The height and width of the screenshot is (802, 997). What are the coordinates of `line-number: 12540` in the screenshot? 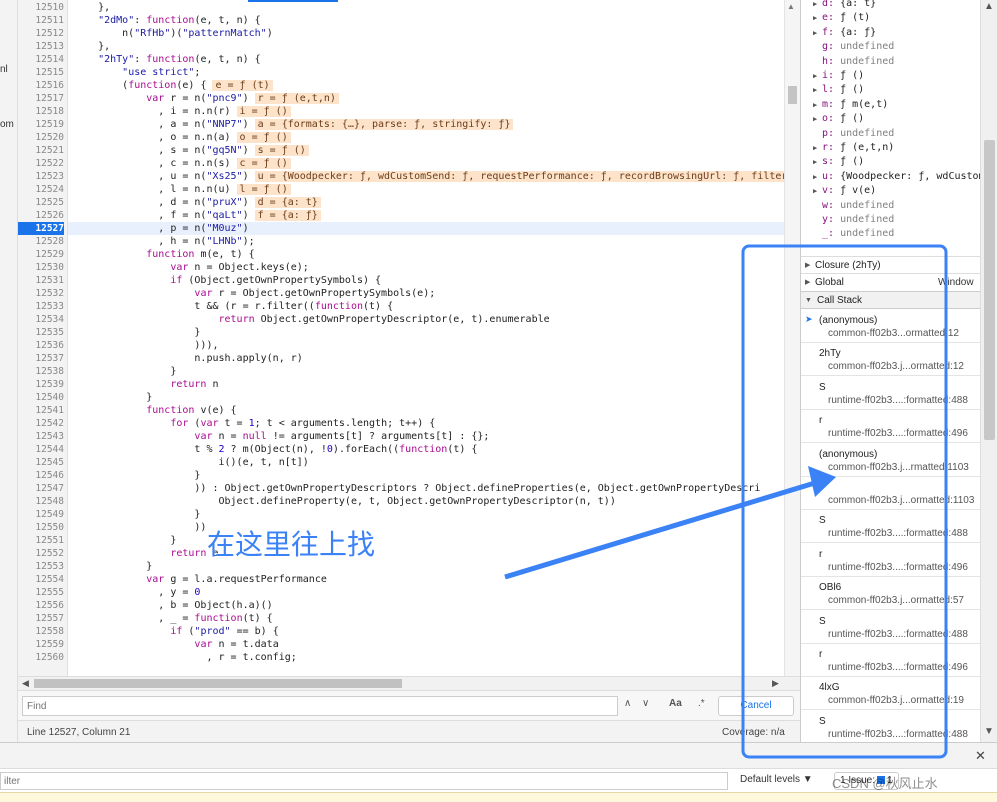 It's located at (41, 397).